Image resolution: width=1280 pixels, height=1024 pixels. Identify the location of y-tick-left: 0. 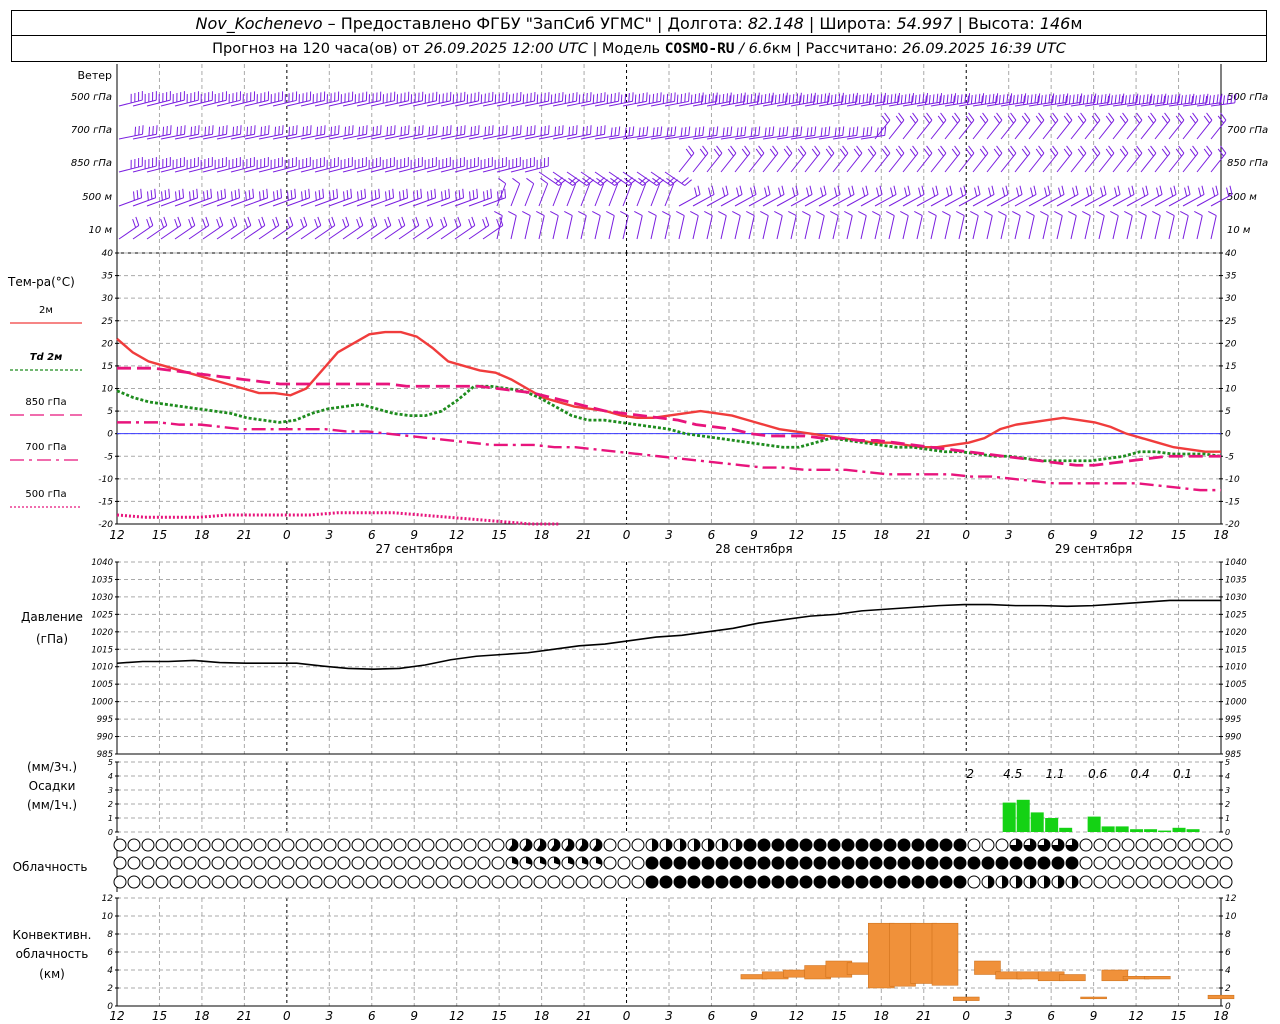
(110, 435).